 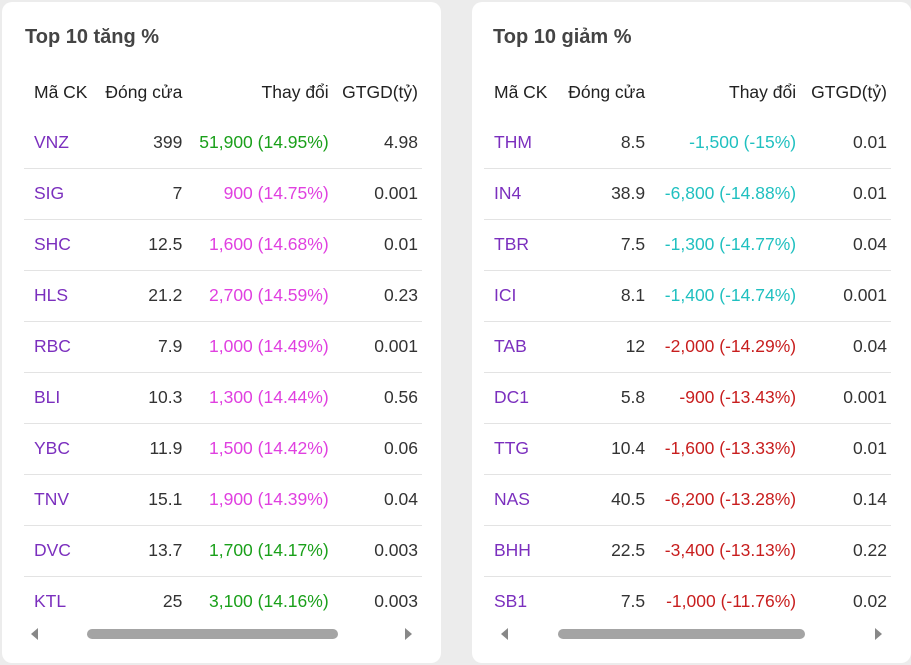 I want to click on table-row: BHH 22.5 -3,400 (-13.13%) 0.22, so click(x=687, y=551).